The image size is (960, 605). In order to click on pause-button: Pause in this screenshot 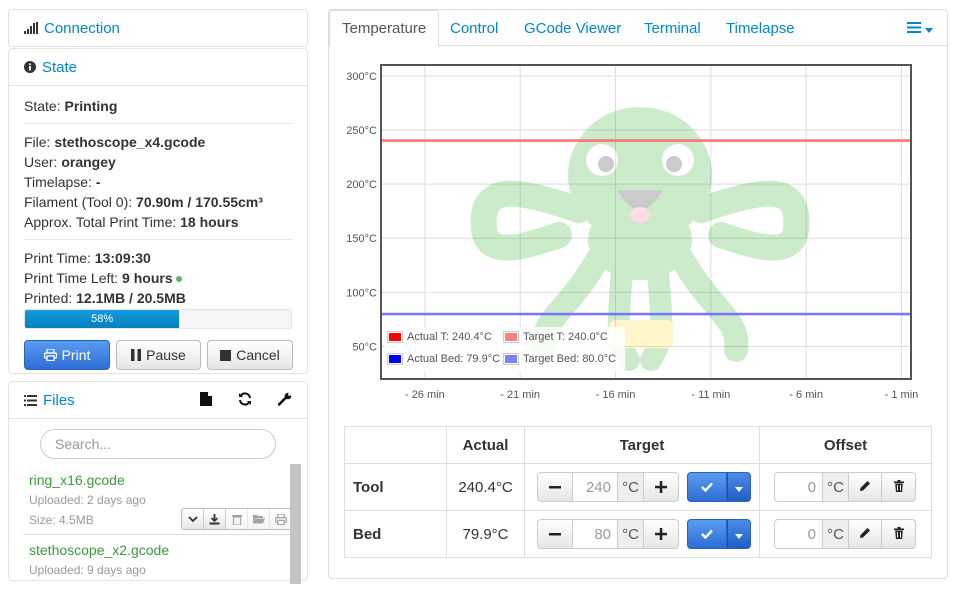, I will do `click(158, 355)`.